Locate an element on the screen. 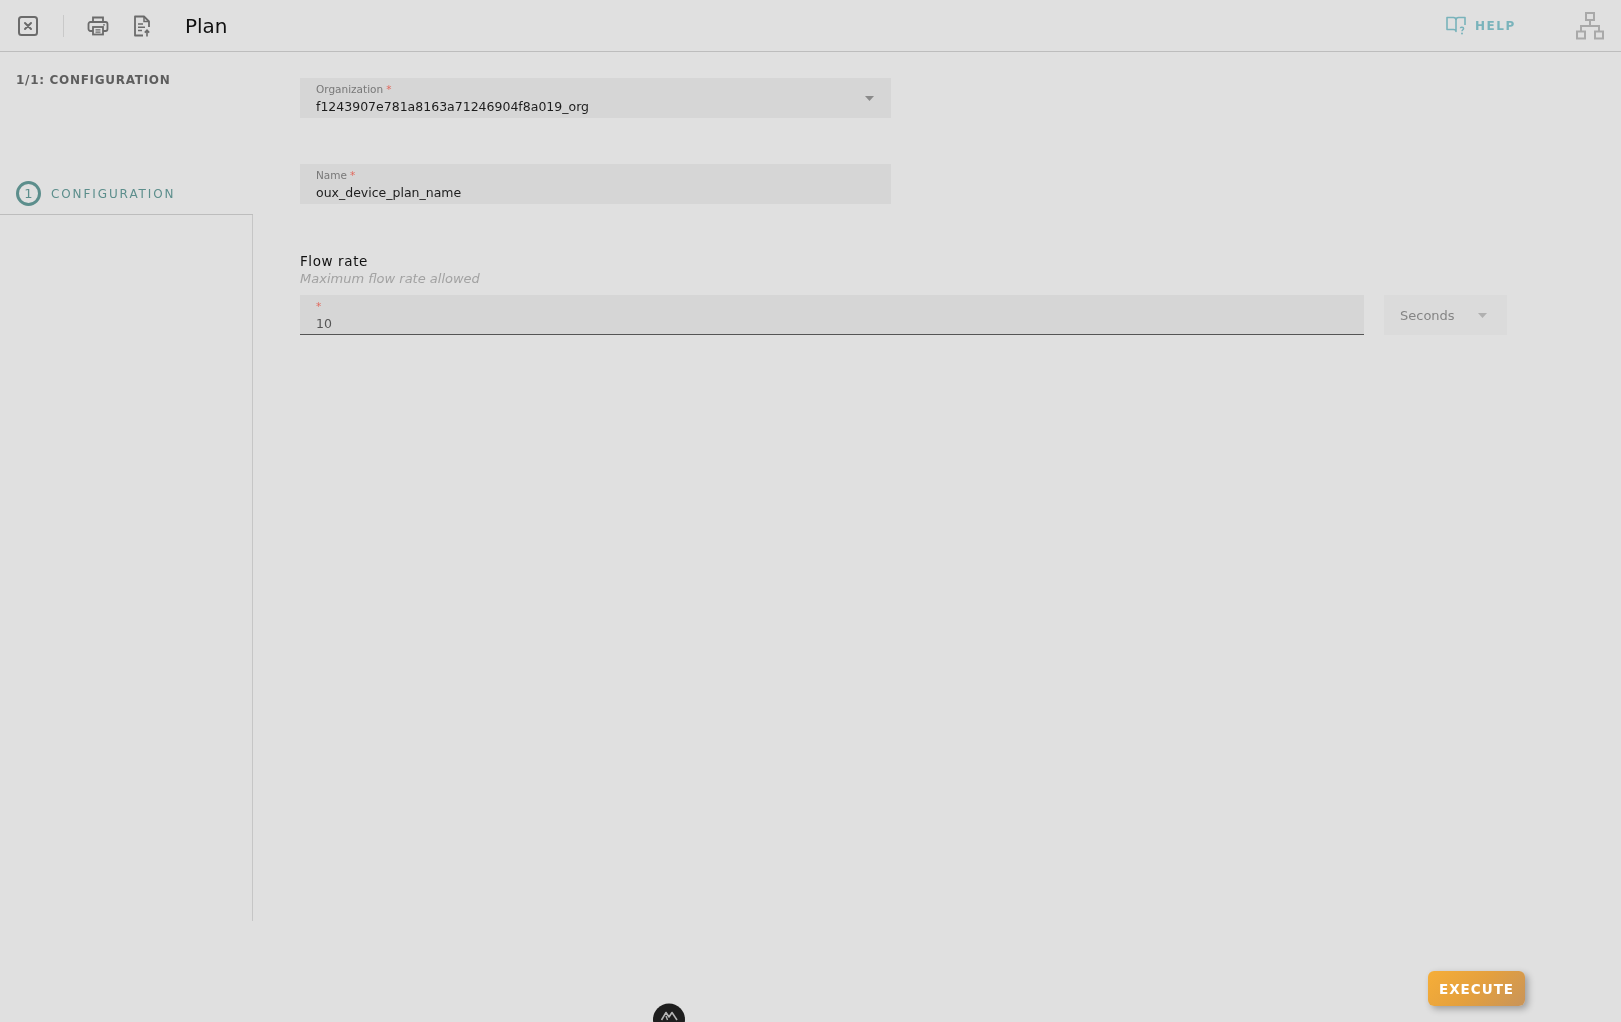 This screenshot has height=1022, width=1621. mountain-logo-icon is located at coordinates (669, 1012).